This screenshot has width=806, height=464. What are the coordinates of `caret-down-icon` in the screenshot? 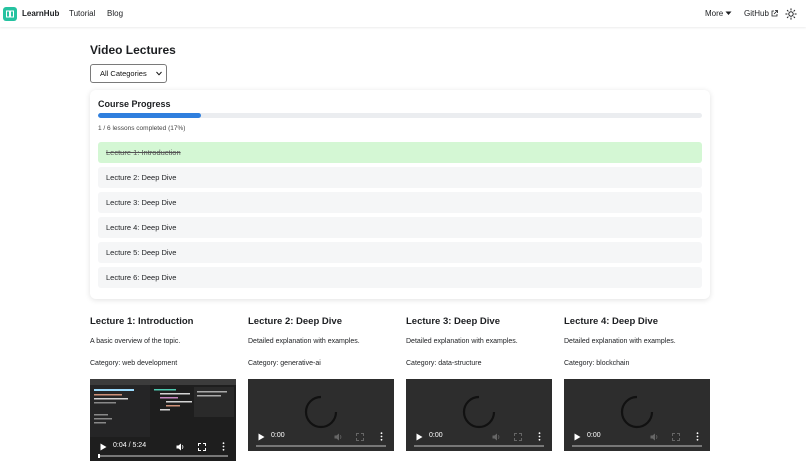 It's located at (728, 13).